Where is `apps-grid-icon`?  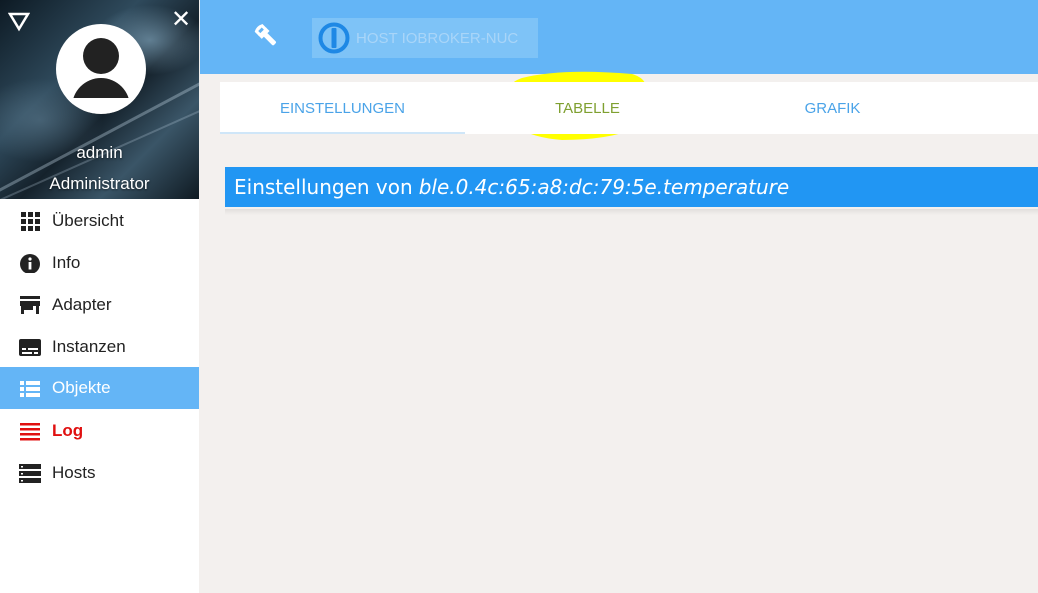
apps-grid-icon is located at coordinates (30, 221).